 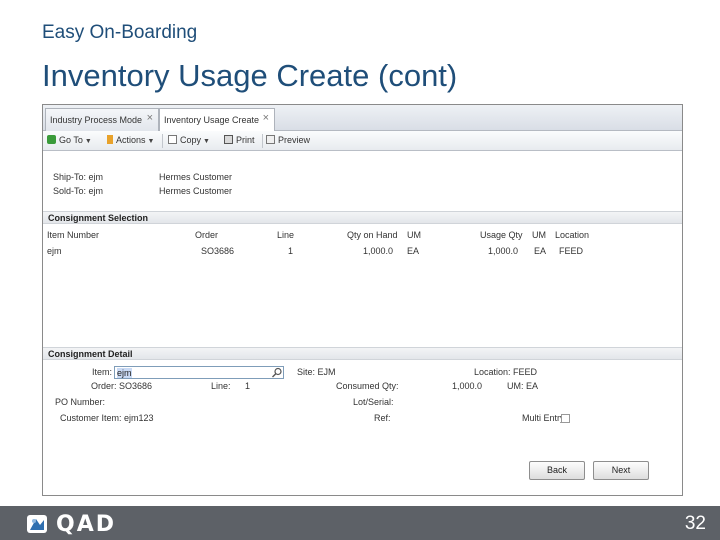 What do you see at coordinates (124, 373) in the screenshot?
I see `item-input-value: ejm` at bounding box center [124, 373].